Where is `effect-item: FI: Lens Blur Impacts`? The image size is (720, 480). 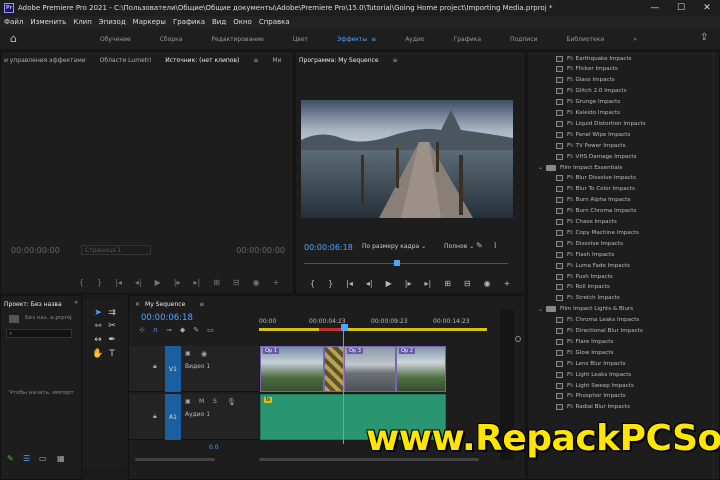
effect-item: FI: Lens Blur Impacts is located at coordinates (582, 363).